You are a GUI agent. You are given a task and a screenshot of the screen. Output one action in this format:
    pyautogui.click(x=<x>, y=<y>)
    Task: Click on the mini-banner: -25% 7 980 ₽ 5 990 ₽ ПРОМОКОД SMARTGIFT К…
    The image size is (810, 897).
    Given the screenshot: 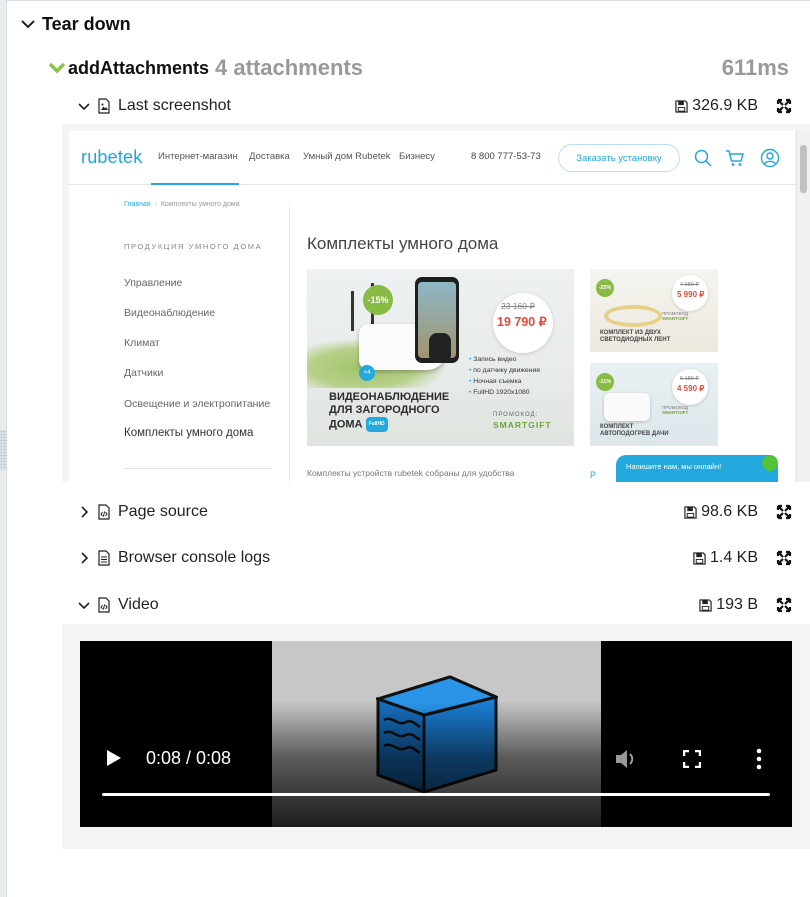 What is the action you would take?
    pyautogui.click(x=654, y=310)
    